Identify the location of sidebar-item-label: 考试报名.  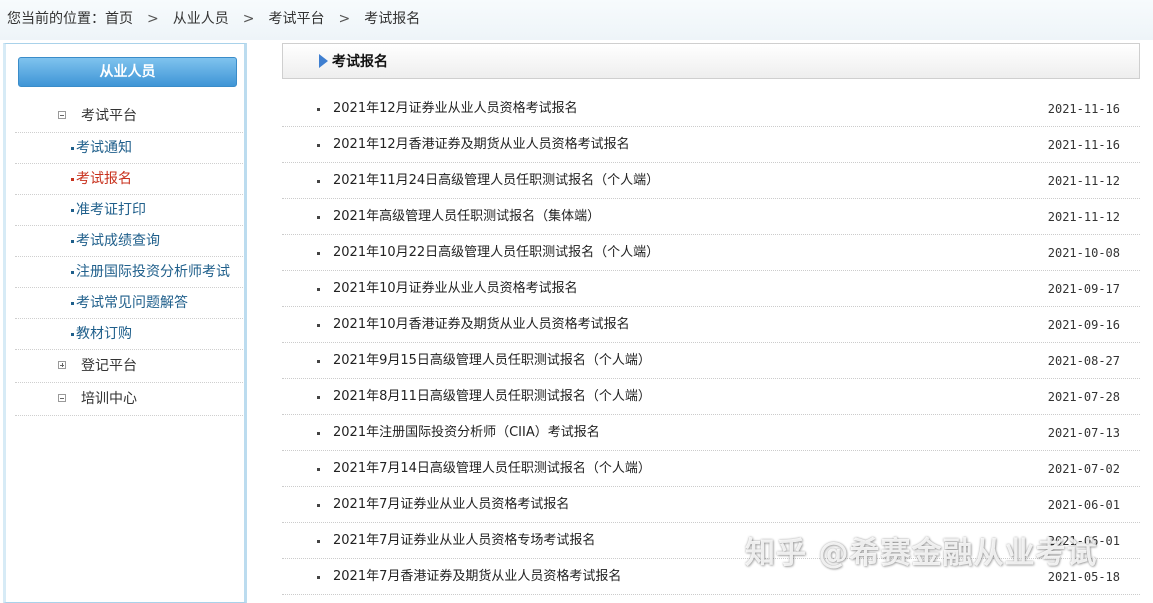
(104, 179).